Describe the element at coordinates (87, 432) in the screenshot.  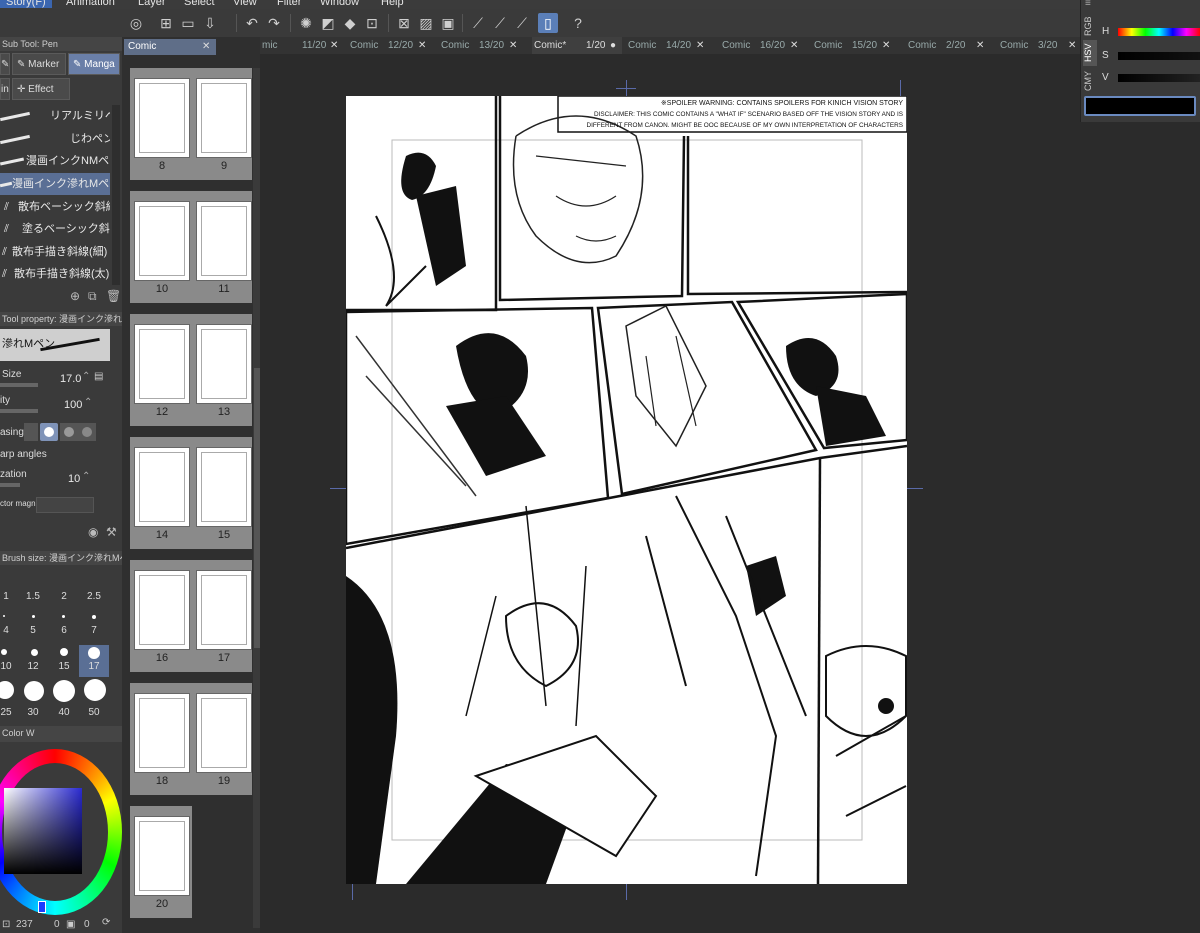
I see `antialias-strong-icon` at that location.